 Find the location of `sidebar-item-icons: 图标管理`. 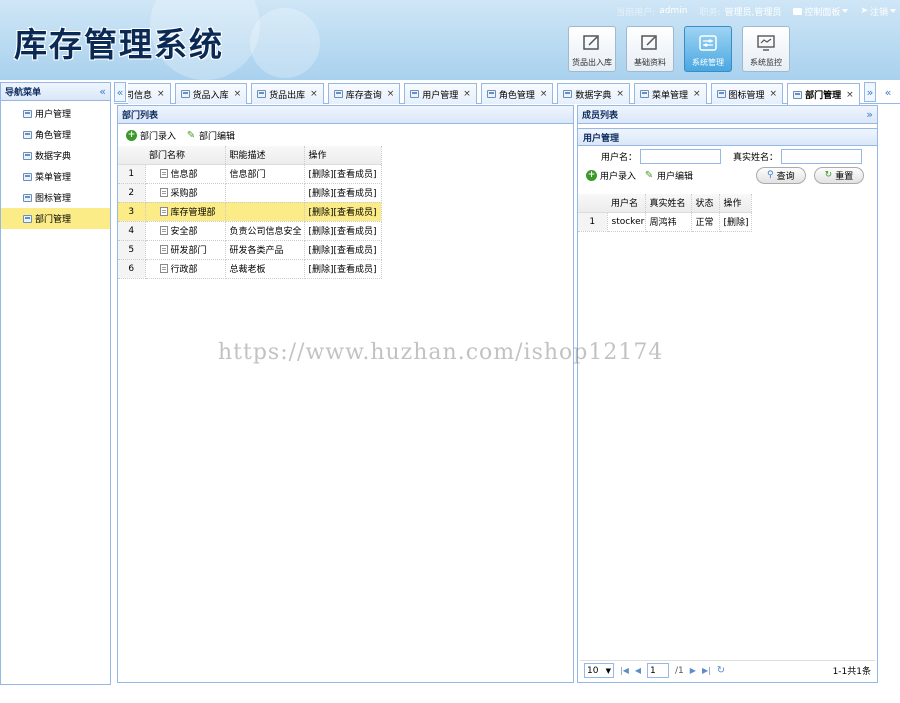

sidebar-item-icons: 图标管理 is located at coordinates (55, 197).